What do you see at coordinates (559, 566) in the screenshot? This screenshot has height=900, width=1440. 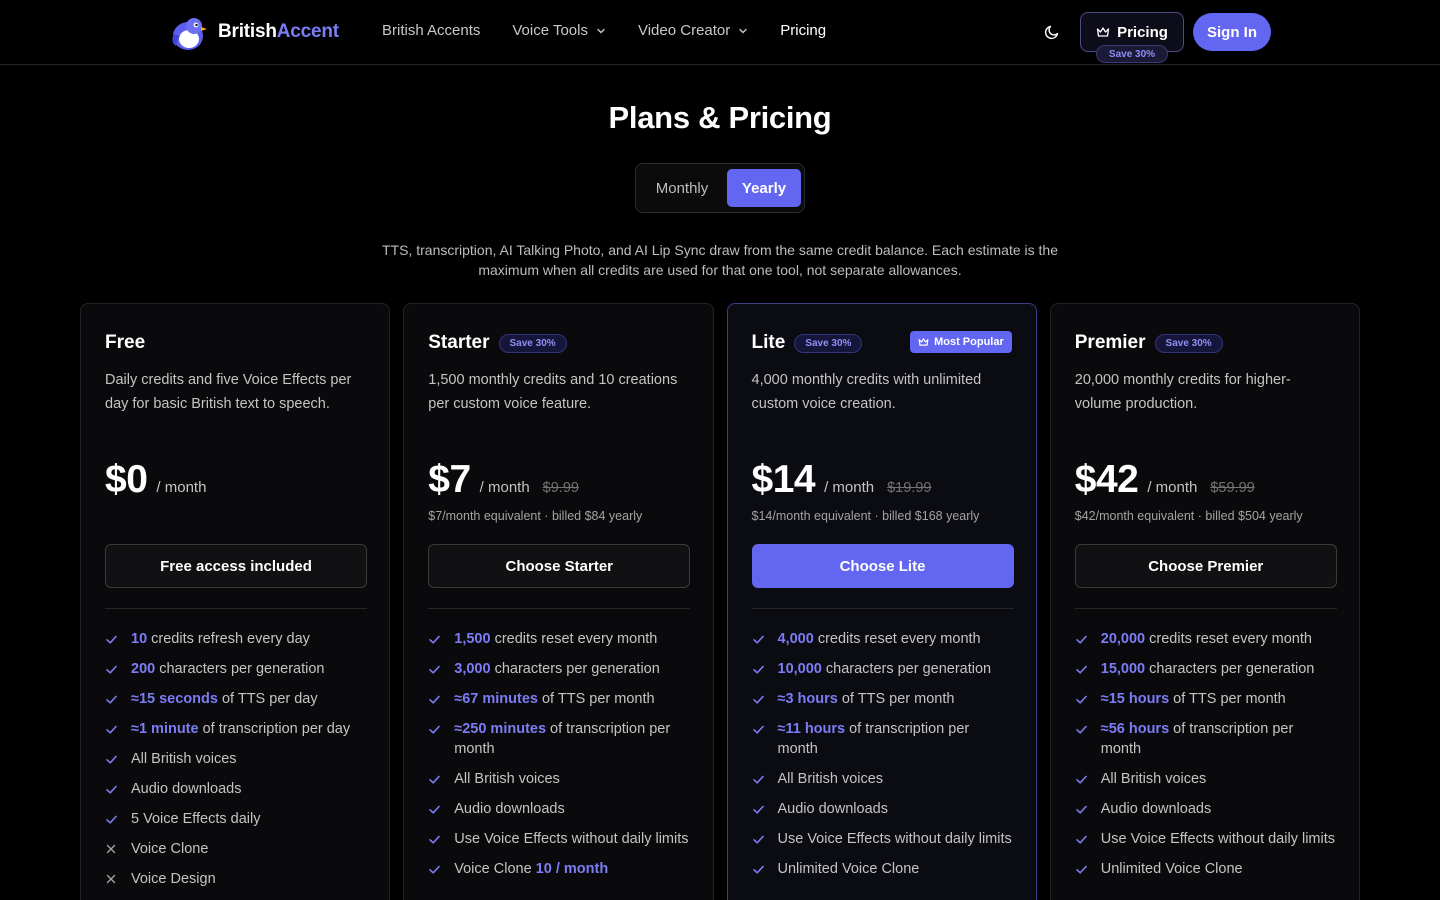 I see `plan-cta-button: Choose Starter` at bounding box center [559, 566].